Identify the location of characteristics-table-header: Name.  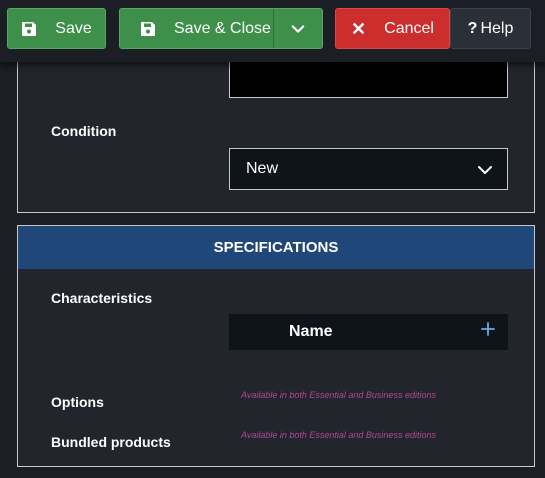
(368, 332).